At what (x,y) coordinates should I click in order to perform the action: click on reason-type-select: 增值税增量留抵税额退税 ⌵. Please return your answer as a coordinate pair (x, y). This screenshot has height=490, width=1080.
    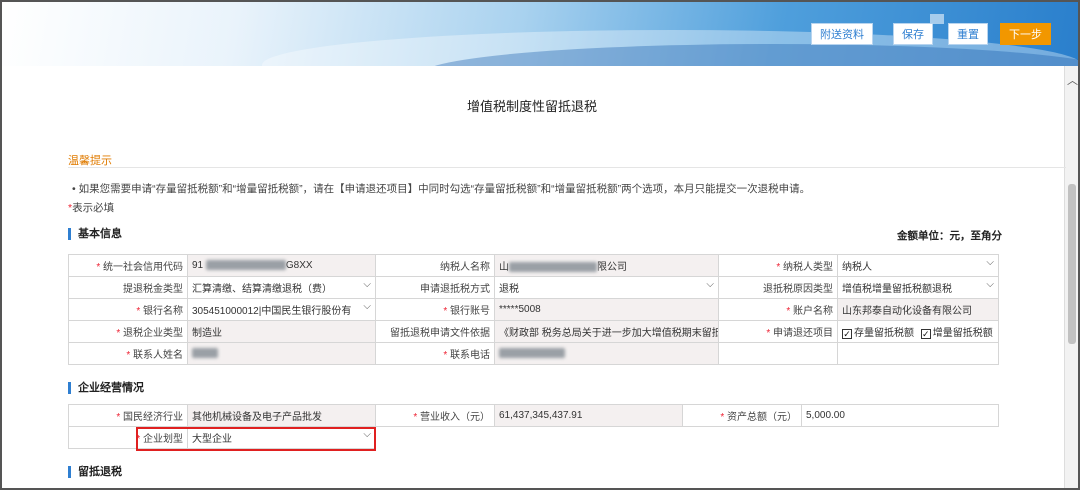
    Looking at the image, I should click on (918, 287).